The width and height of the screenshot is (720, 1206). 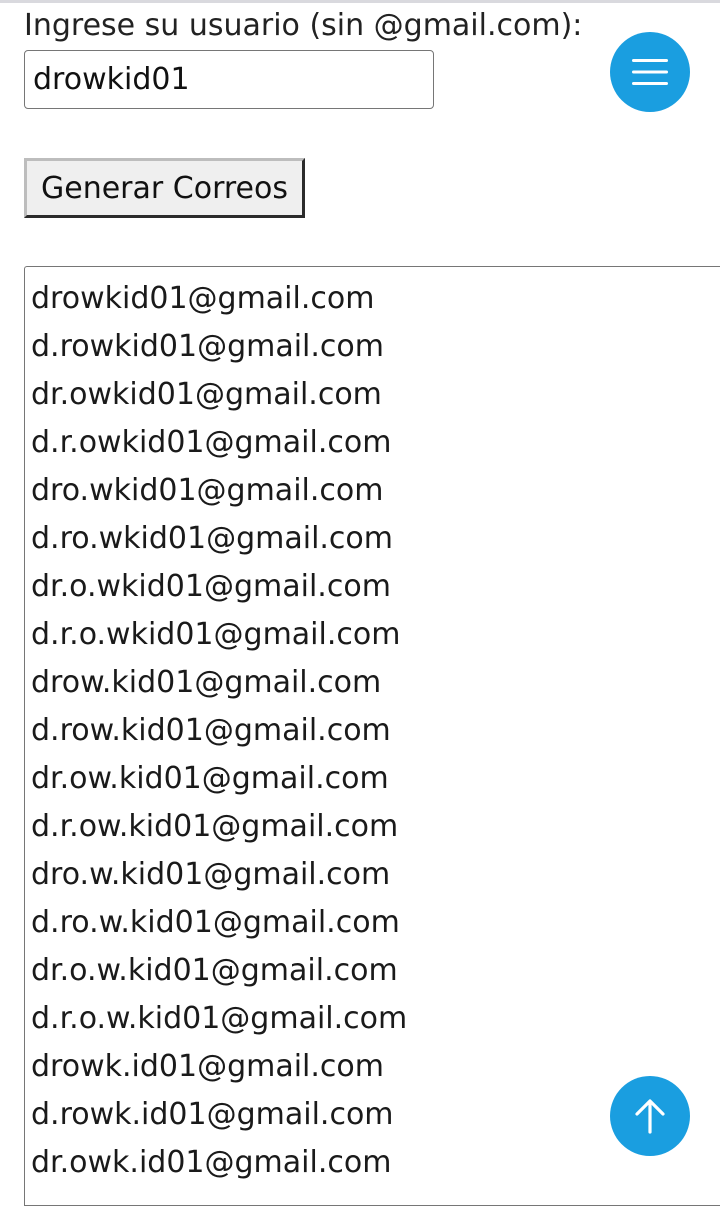 What do you see at coordinates (303, 25) in the screenshot?
I see `username-label: Ingrese su usuario (sin @gmail.com):` at bounding box center [303, 25].